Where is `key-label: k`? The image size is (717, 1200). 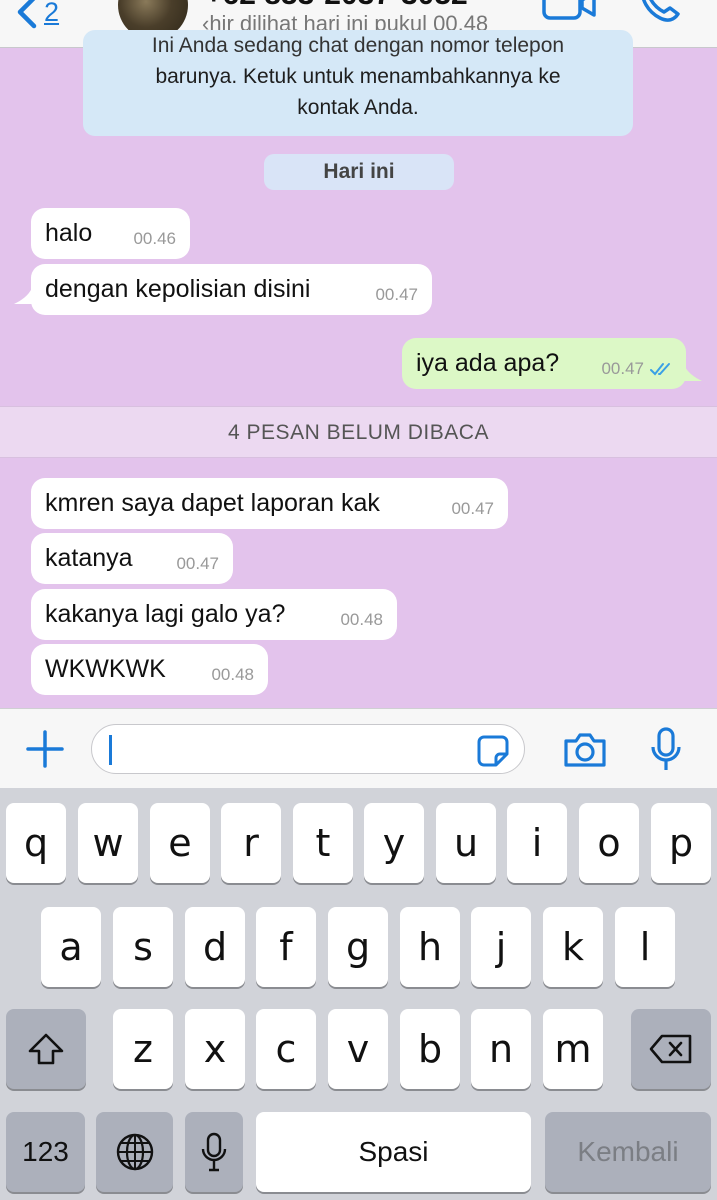
key-label: k is located at coordinates (572, 947).